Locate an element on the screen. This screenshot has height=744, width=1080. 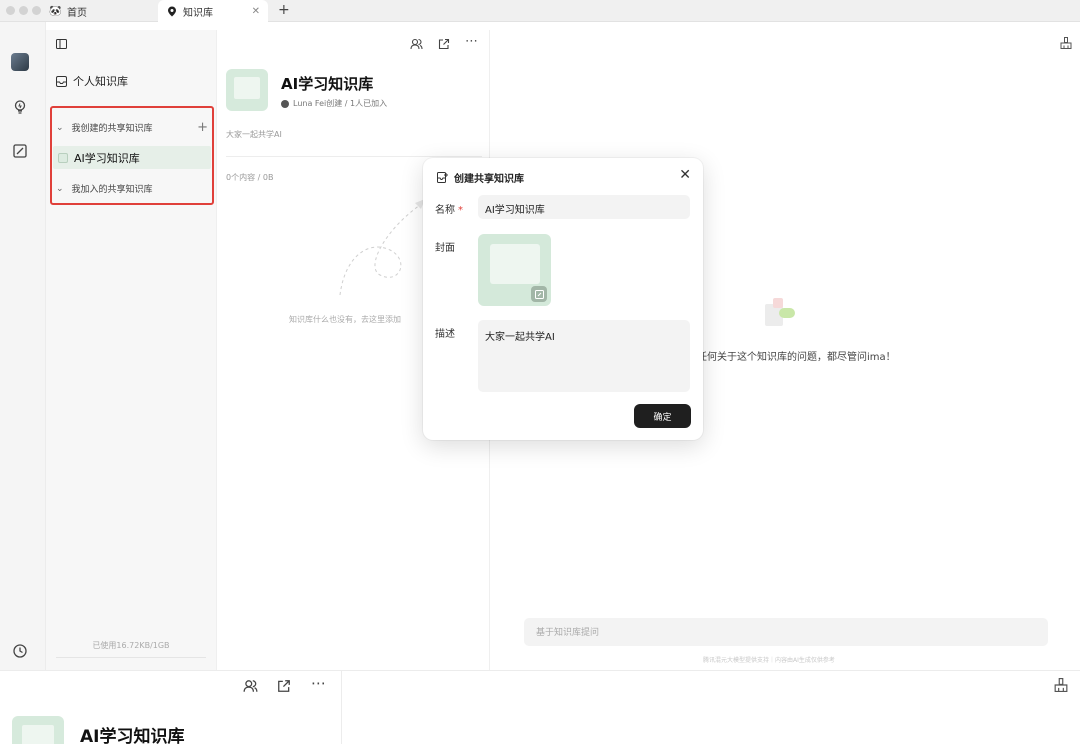
tab-knowledge-base: 知识库 ✕ is located at coordinates (213, 11).